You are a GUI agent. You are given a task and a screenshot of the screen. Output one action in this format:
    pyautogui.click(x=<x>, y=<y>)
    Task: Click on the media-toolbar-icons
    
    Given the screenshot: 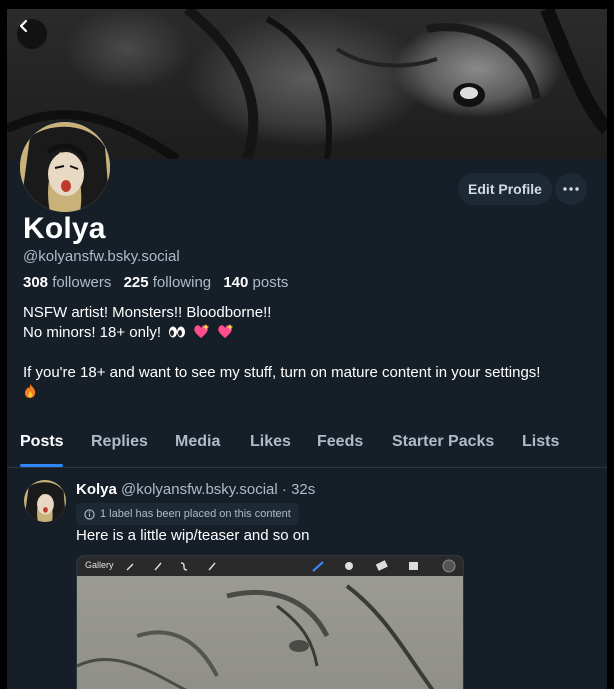 What is the action you would take?
    pyautogui.click(x=291, y=566)
    